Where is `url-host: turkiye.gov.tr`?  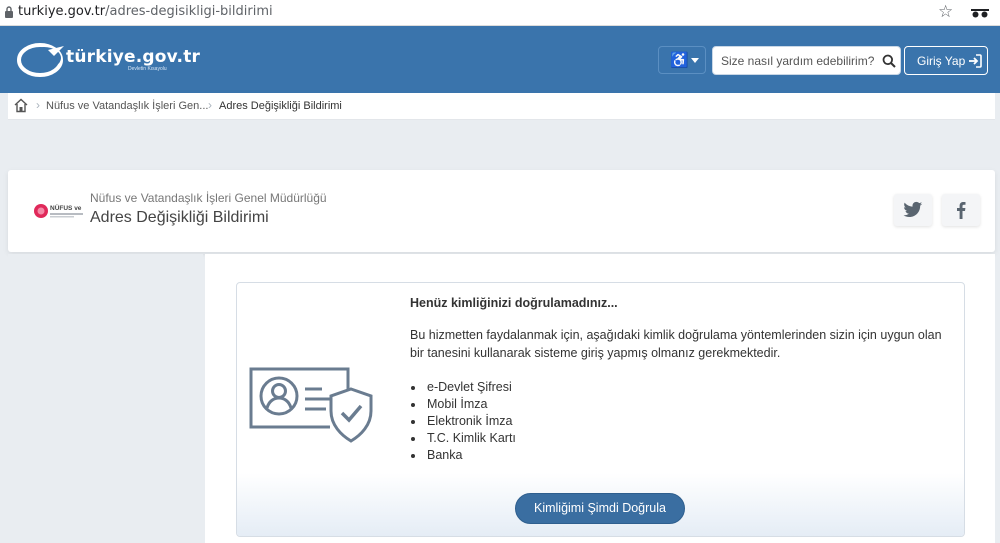 url-host: turkiye.gov.tr is located at coordinates (62, 11).